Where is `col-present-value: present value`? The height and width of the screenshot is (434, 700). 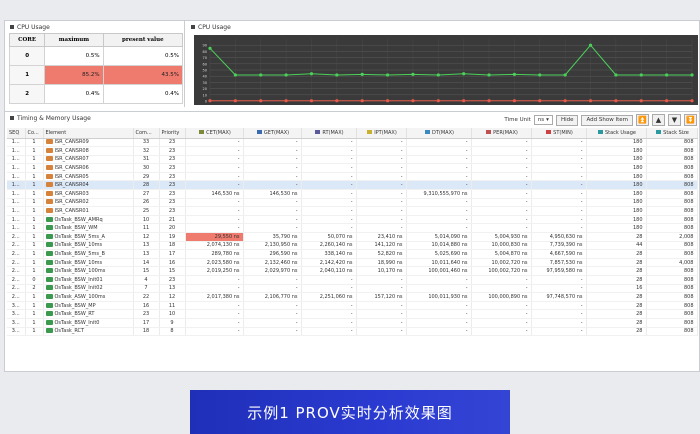 col-present-value: present value is located at coordinates (143, 40).